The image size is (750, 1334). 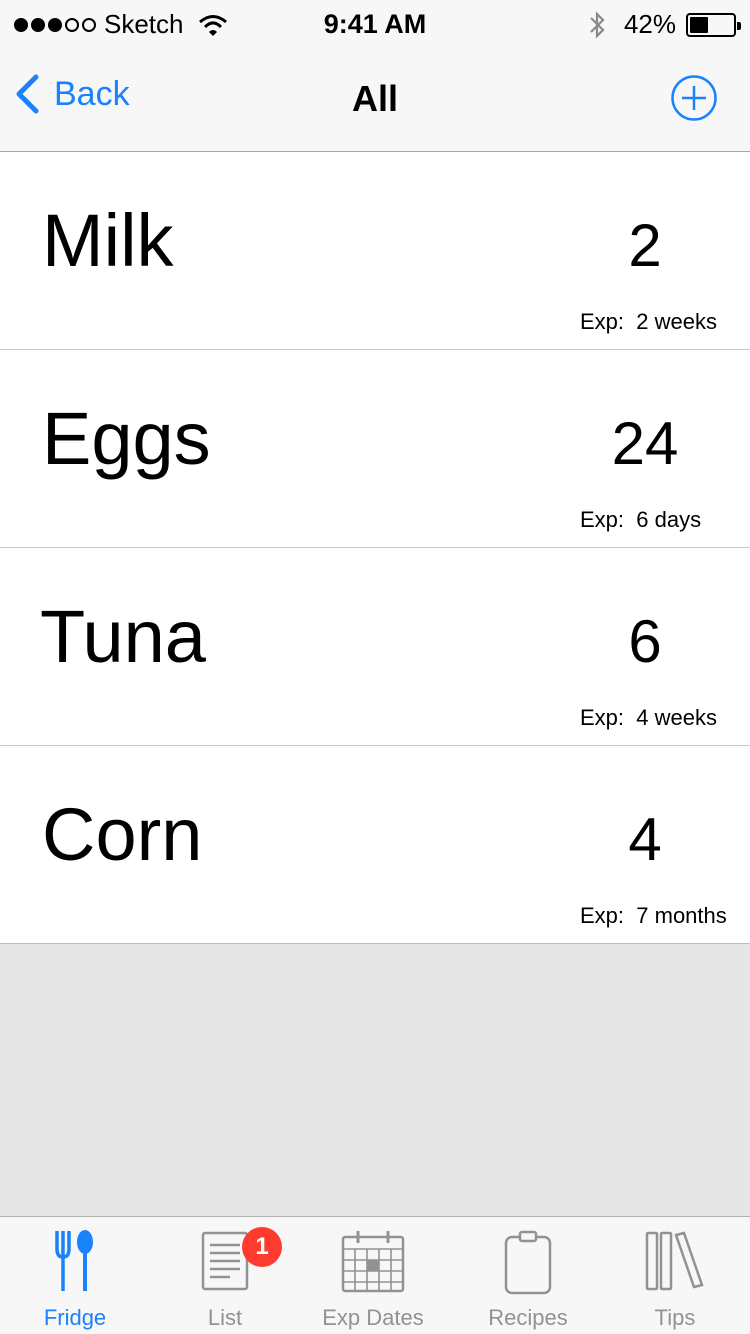 I want to click on bluetooth-icon, so click(x=597, y=24).